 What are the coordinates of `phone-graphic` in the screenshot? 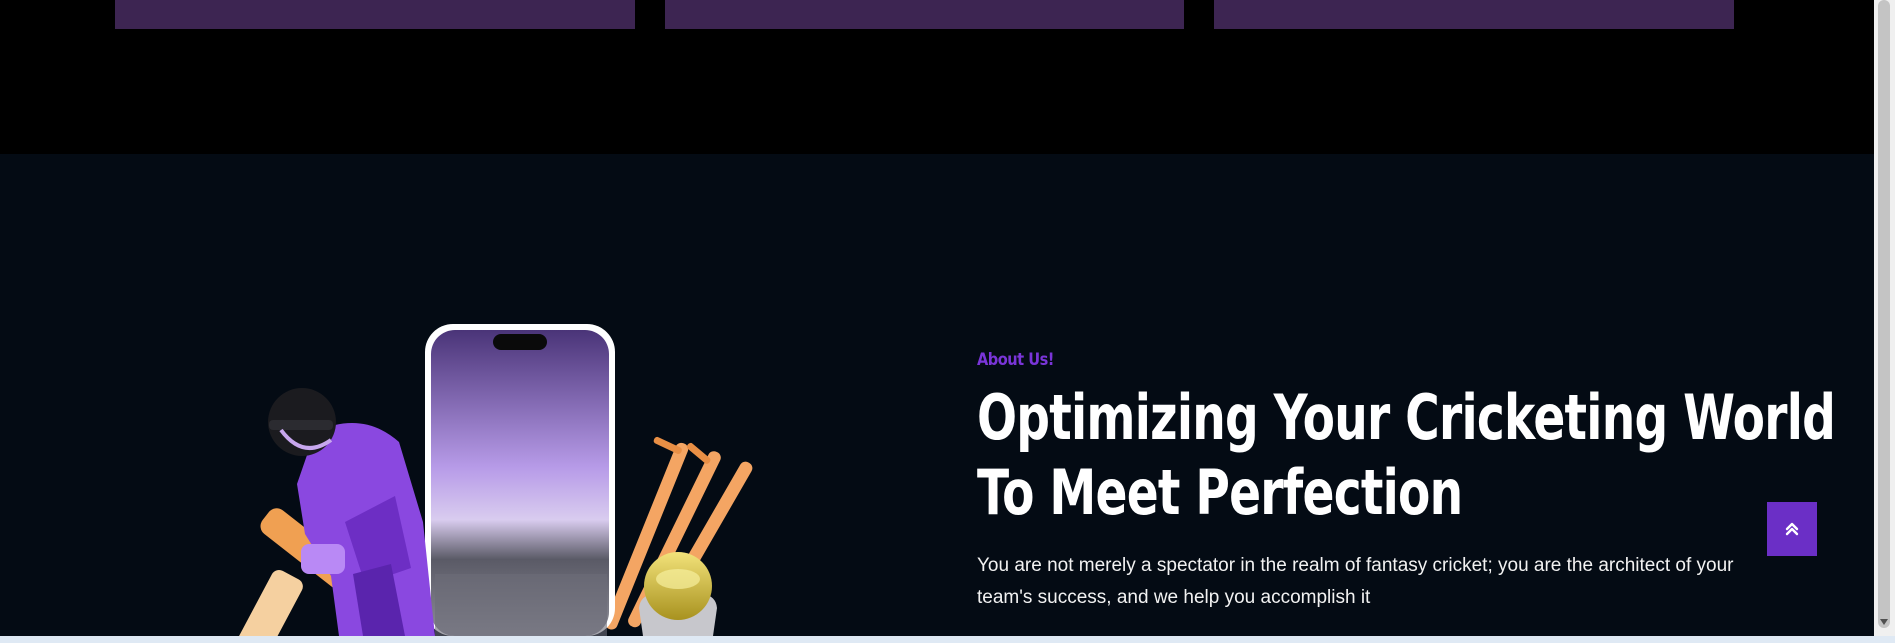 It's located at (520, 480).